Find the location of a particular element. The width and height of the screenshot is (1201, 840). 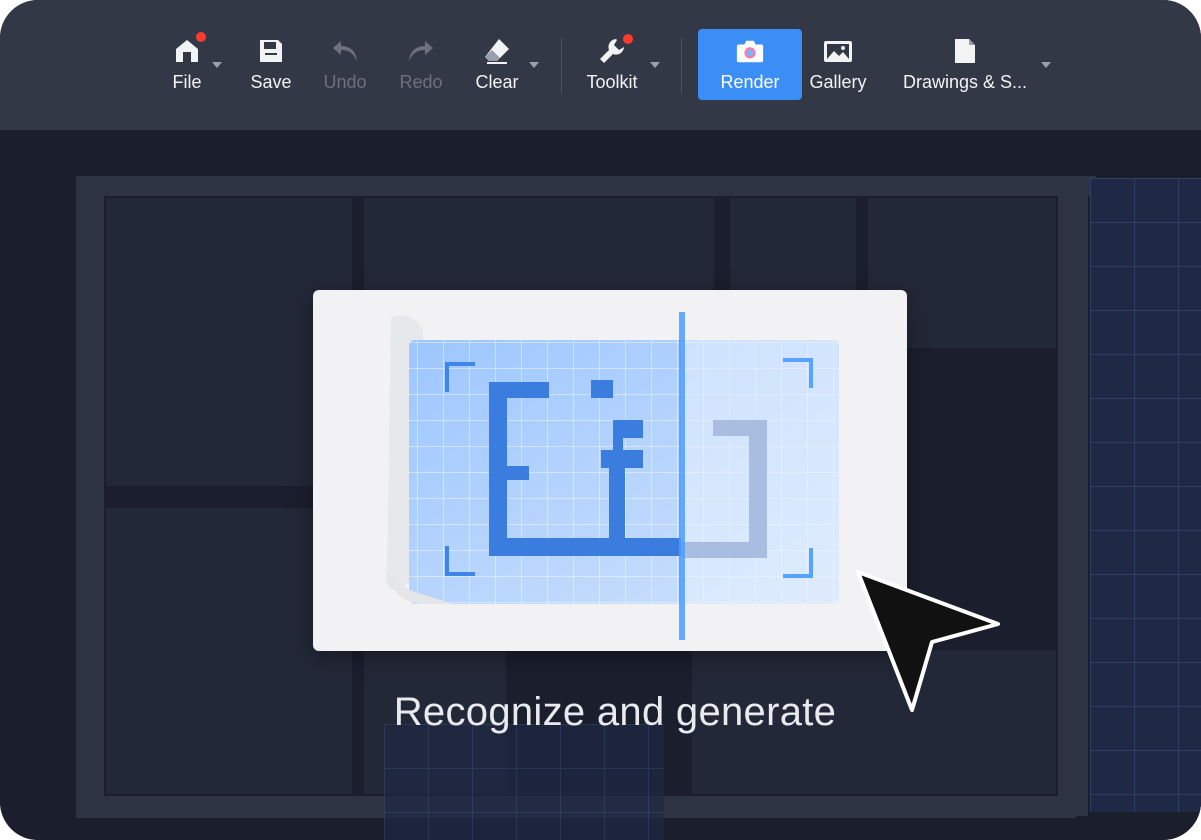

file-button: File is located at coordinates (187, 65).